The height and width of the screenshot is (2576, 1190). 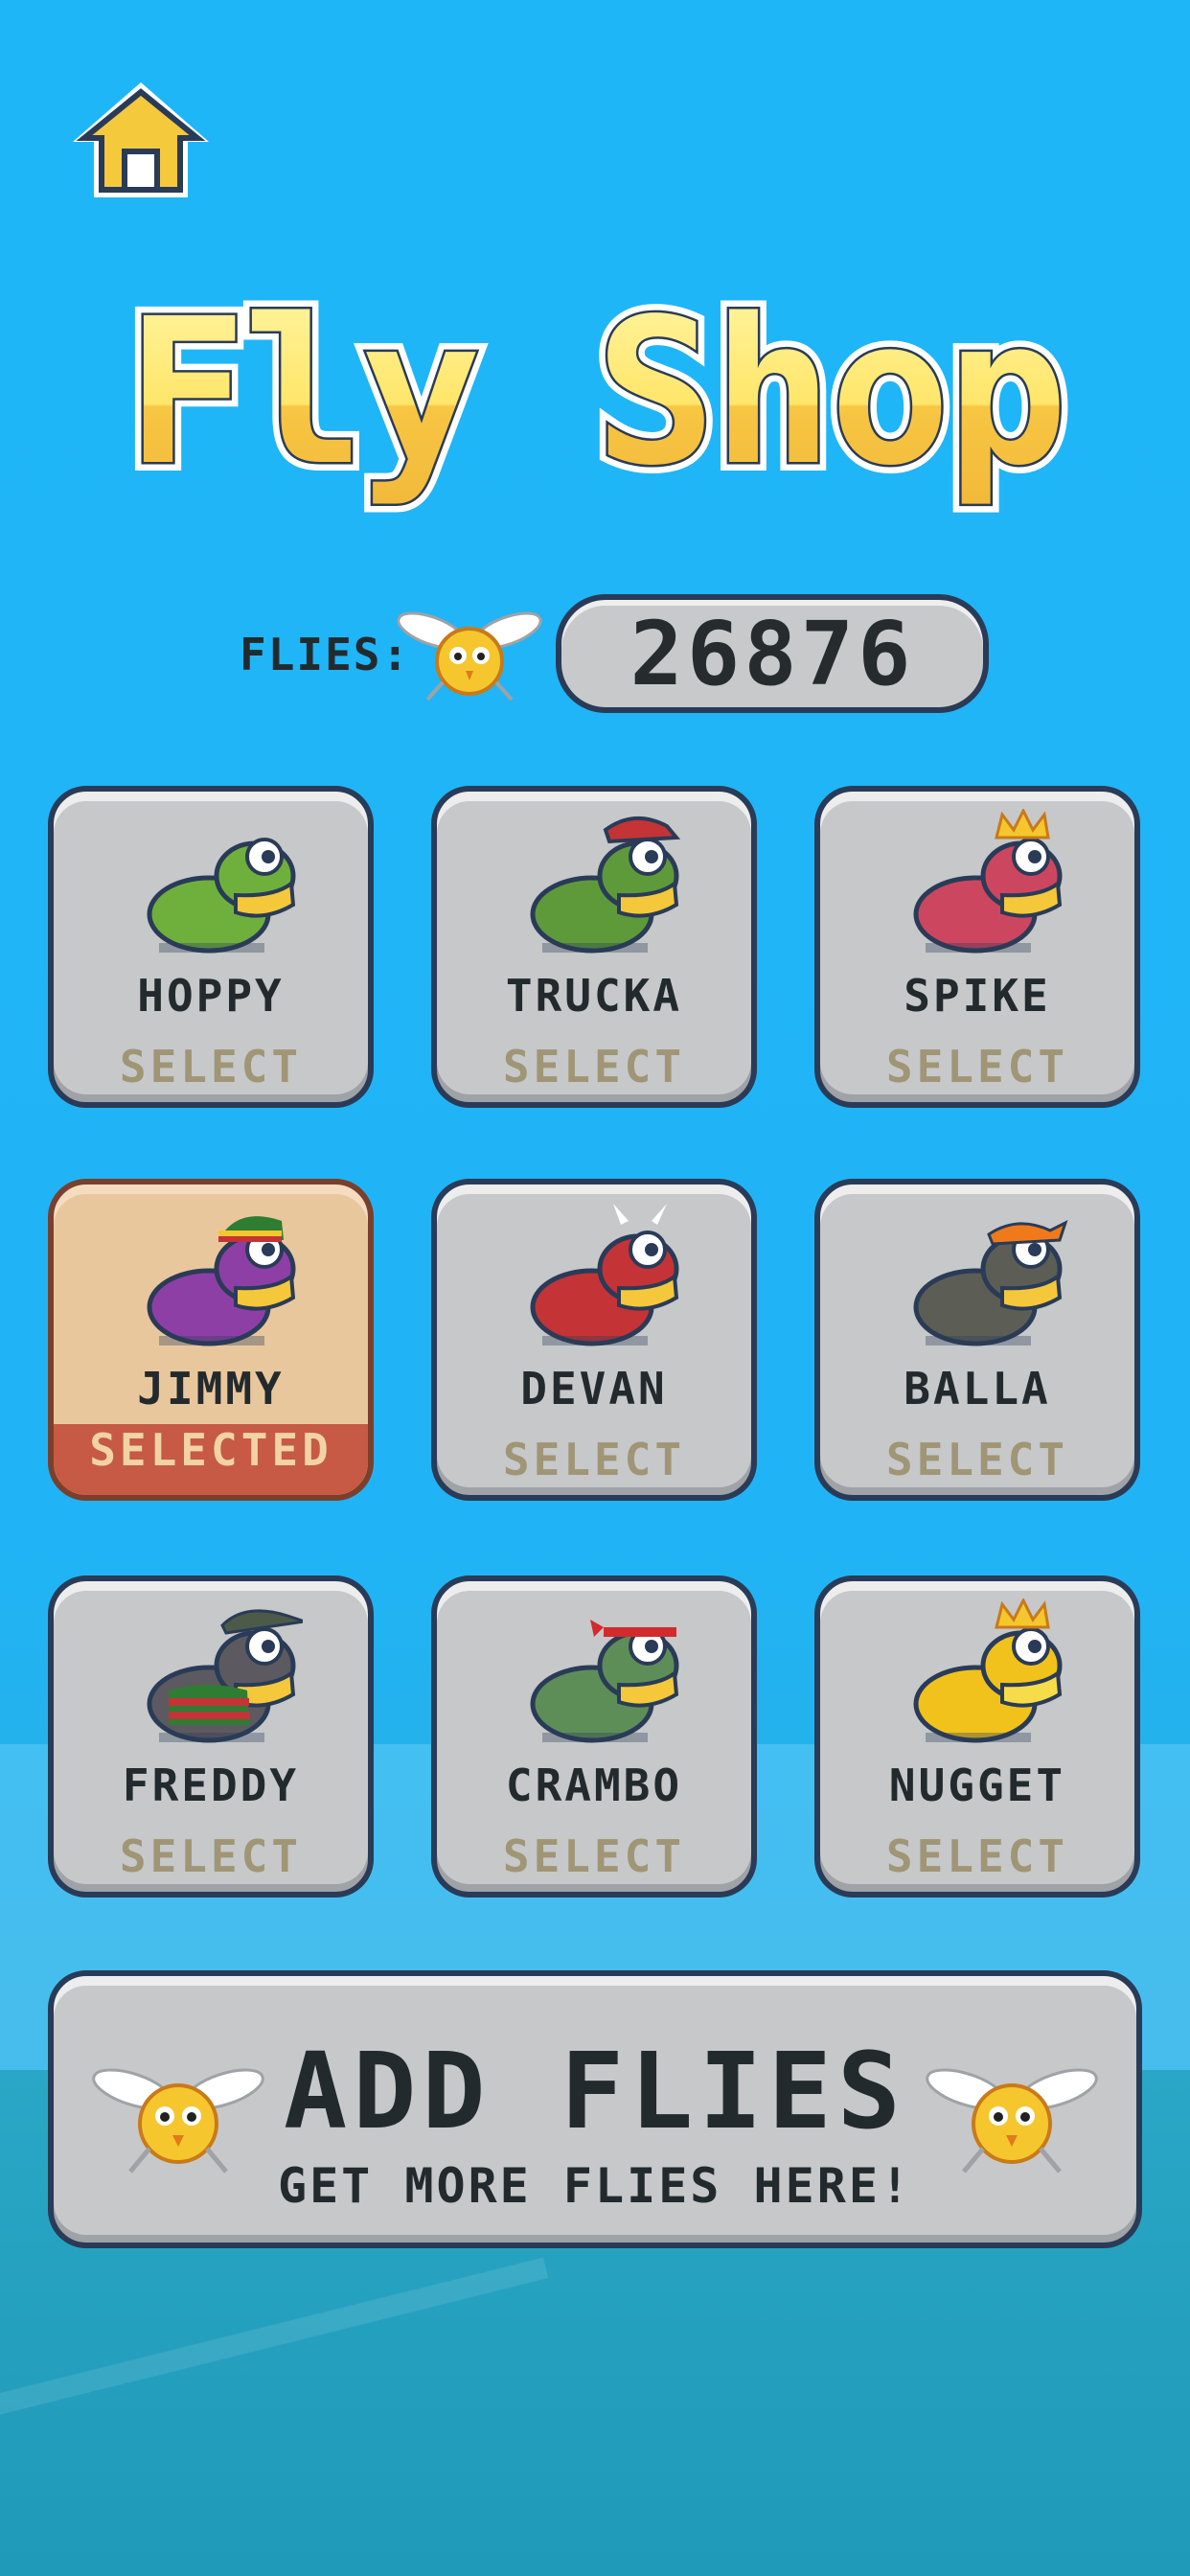 I want to click on frog-card-freddy: FREDDY SELECT, so click(x=211, y=1737).